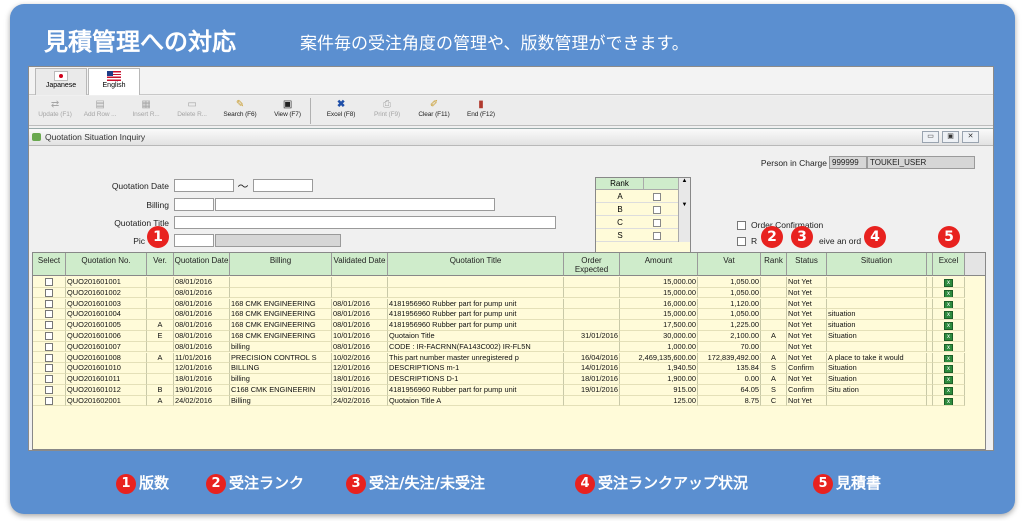 The image size is (1024, 521). Describe the element at coordinates (729, 347) in the screenshot. I see `table-cell: 70.00` at that location.